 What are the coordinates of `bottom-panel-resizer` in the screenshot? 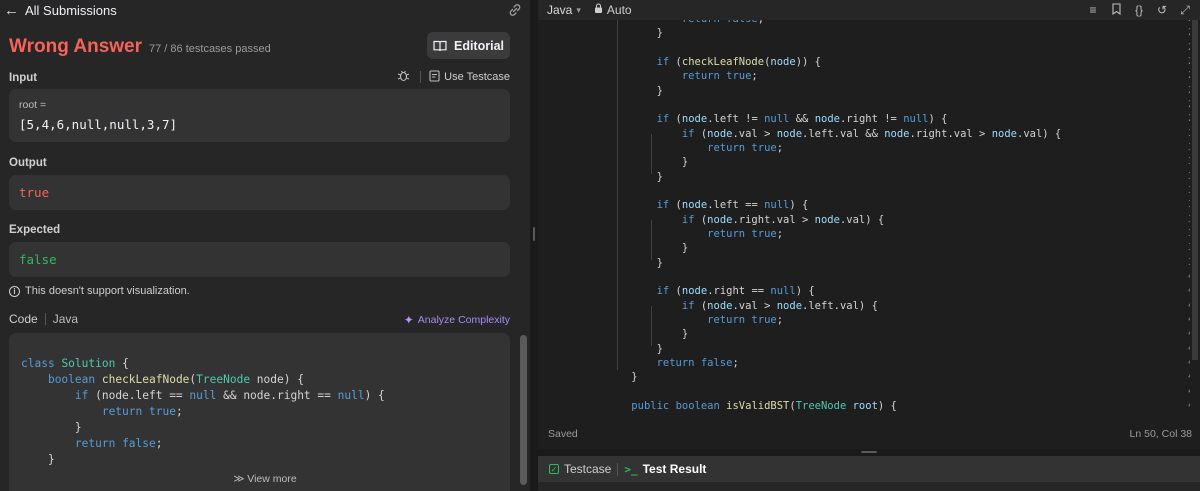 It's located at (869, 452).